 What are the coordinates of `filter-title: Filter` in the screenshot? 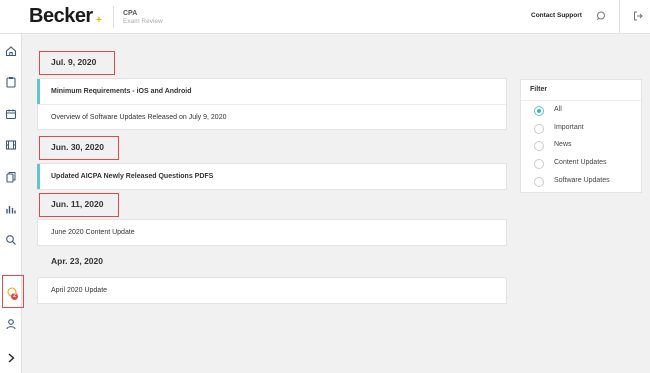 It's located at (539, 89).